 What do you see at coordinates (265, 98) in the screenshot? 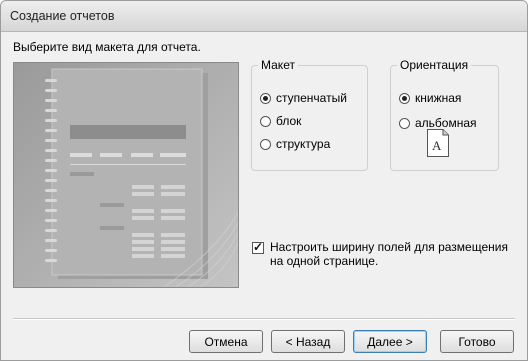
I see `radio-stepped` at bounding box center [265, 98].